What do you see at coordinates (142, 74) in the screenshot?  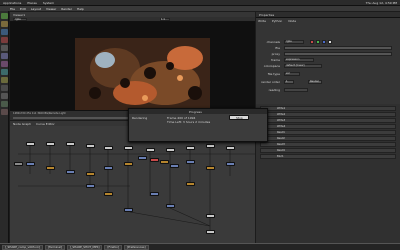 I see `viewer-image` at bounding box center [142, 74].